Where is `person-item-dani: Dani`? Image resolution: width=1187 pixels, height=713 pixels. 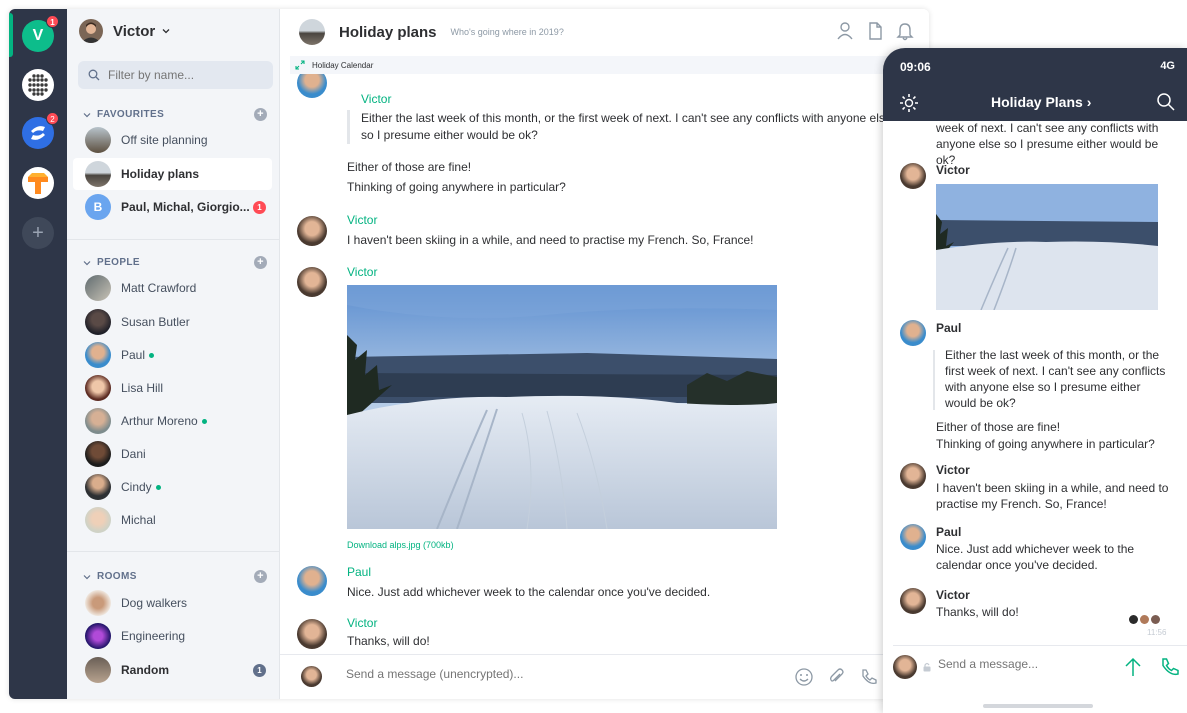
person-item-dani: Dani is located at coordinates (172, 454).